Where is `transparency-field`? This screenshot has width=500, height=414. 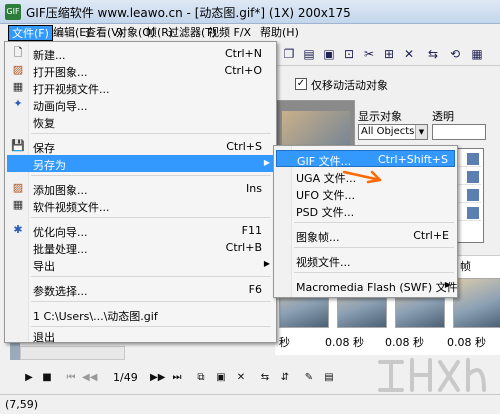 transparency-field is located at coordinates (459, 132).